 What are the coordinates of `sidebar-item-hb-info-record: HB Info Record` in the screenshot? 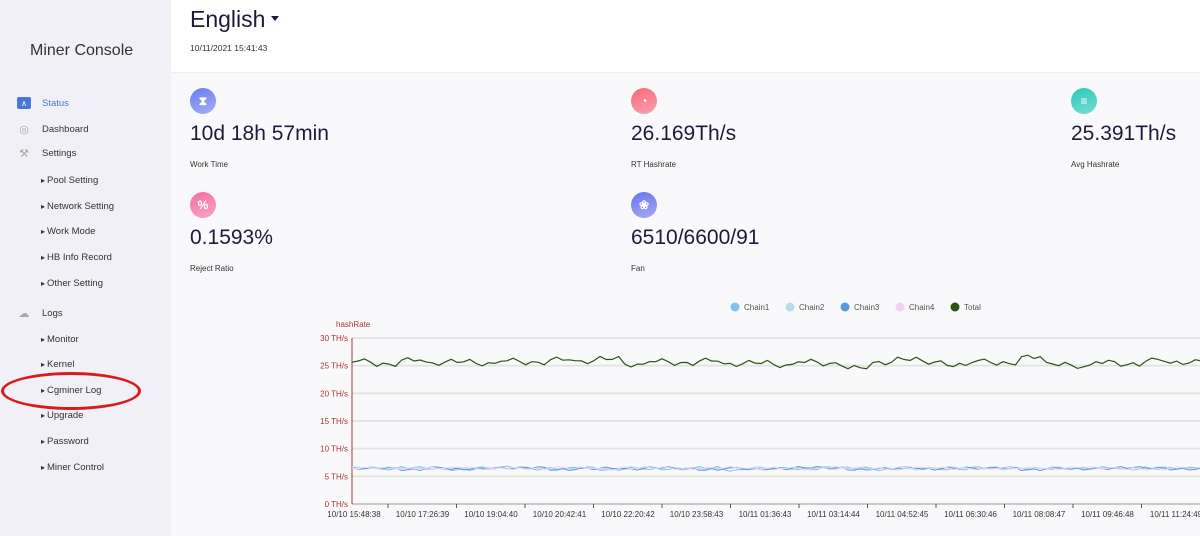 It's located at (85, 257).